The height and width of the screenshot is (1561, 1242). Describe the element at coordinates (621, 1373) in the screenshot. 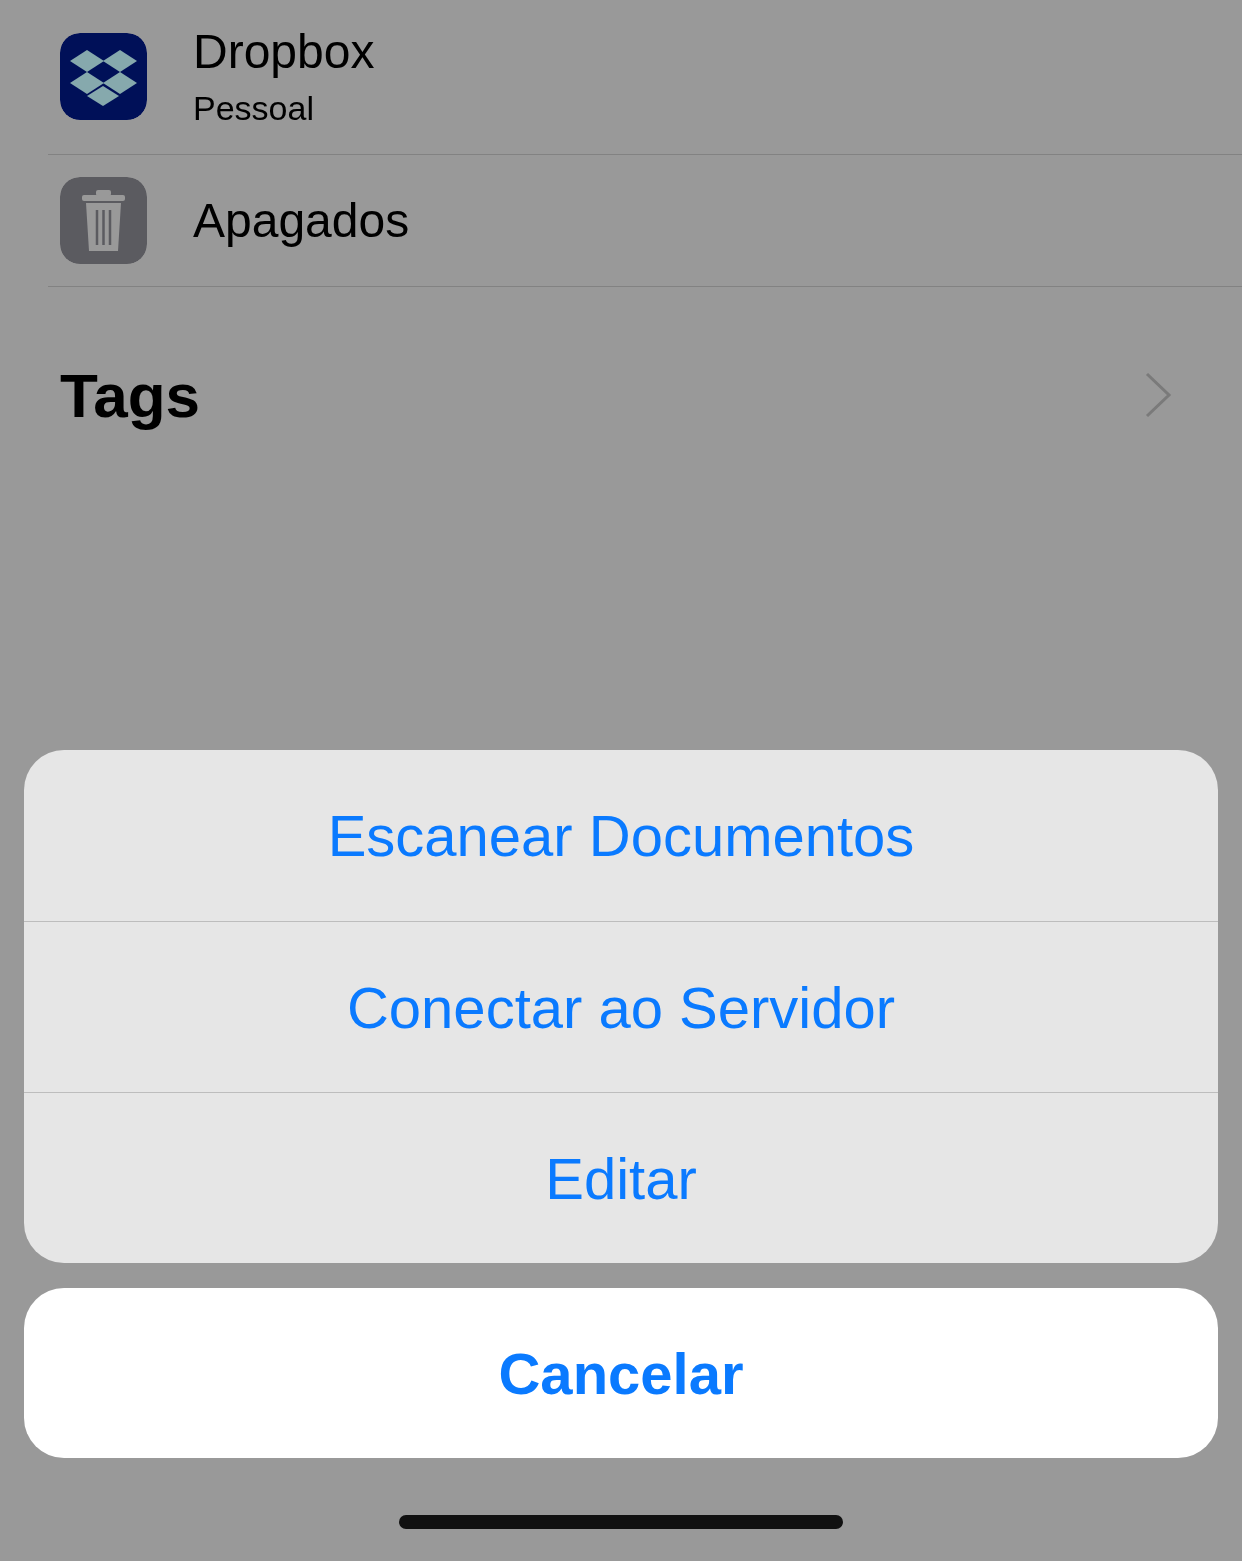

I see `cancel-button: Cancelar` at that location.